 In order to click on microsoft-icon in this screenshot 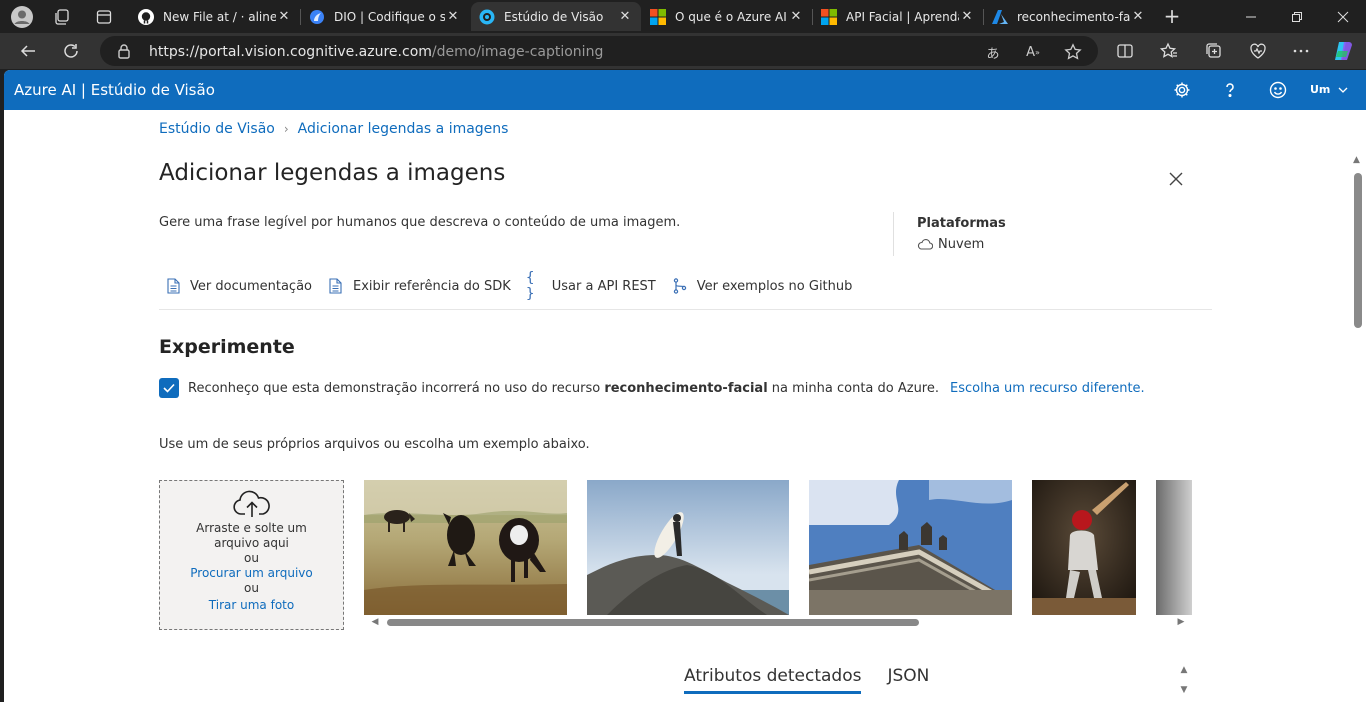, I will do `click(658, 16)`.